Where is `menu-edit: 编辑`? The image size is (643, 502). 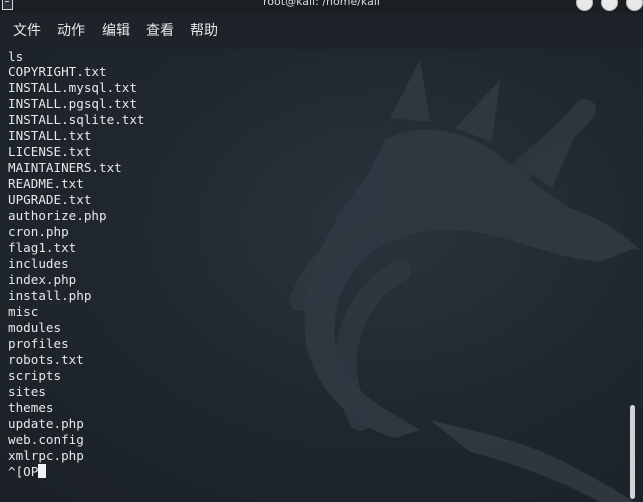
menu-edit: 编辑 is located at coordinates (116, 31).